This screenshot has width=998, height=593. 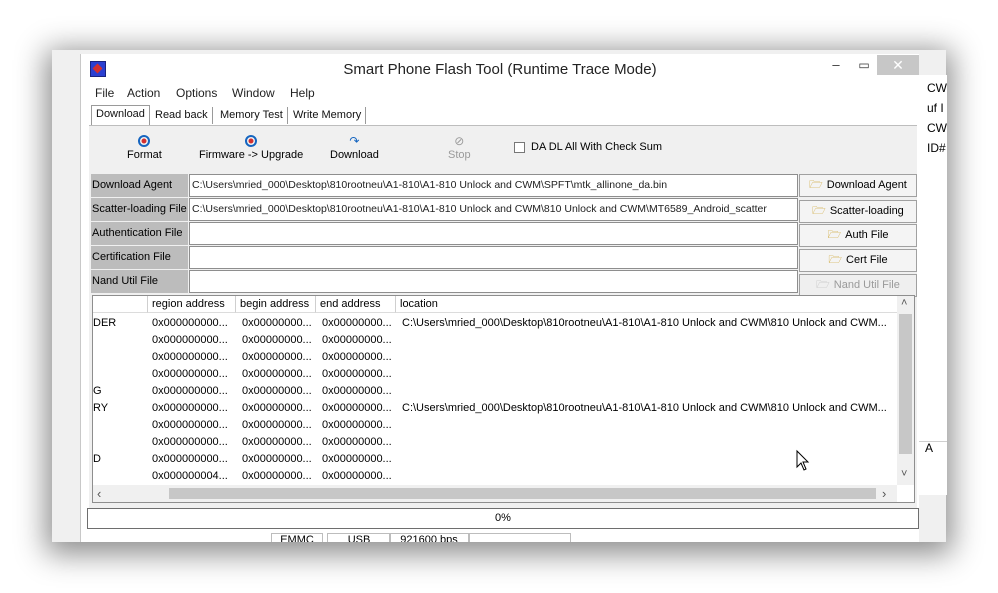 I want to click on upgrade-icon, so click(x=251, y=141).